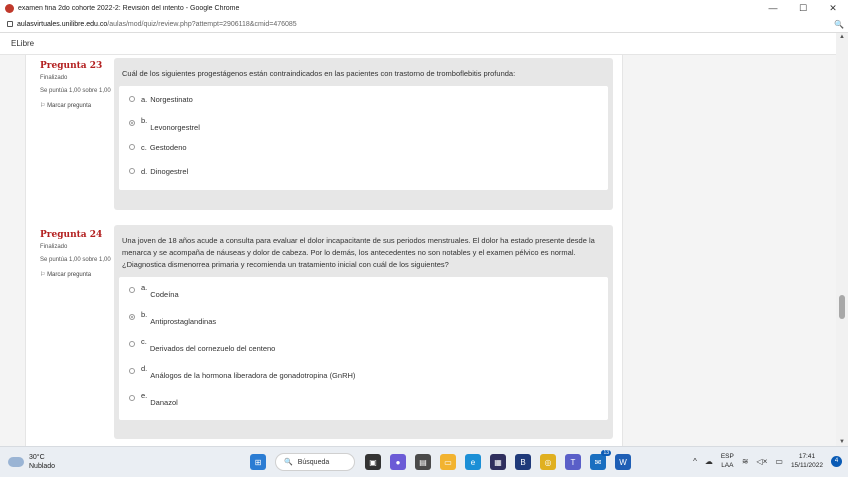 This screenshot has width=848, height=477. I want to click on maximize-button: ☐, so click(803, 8).